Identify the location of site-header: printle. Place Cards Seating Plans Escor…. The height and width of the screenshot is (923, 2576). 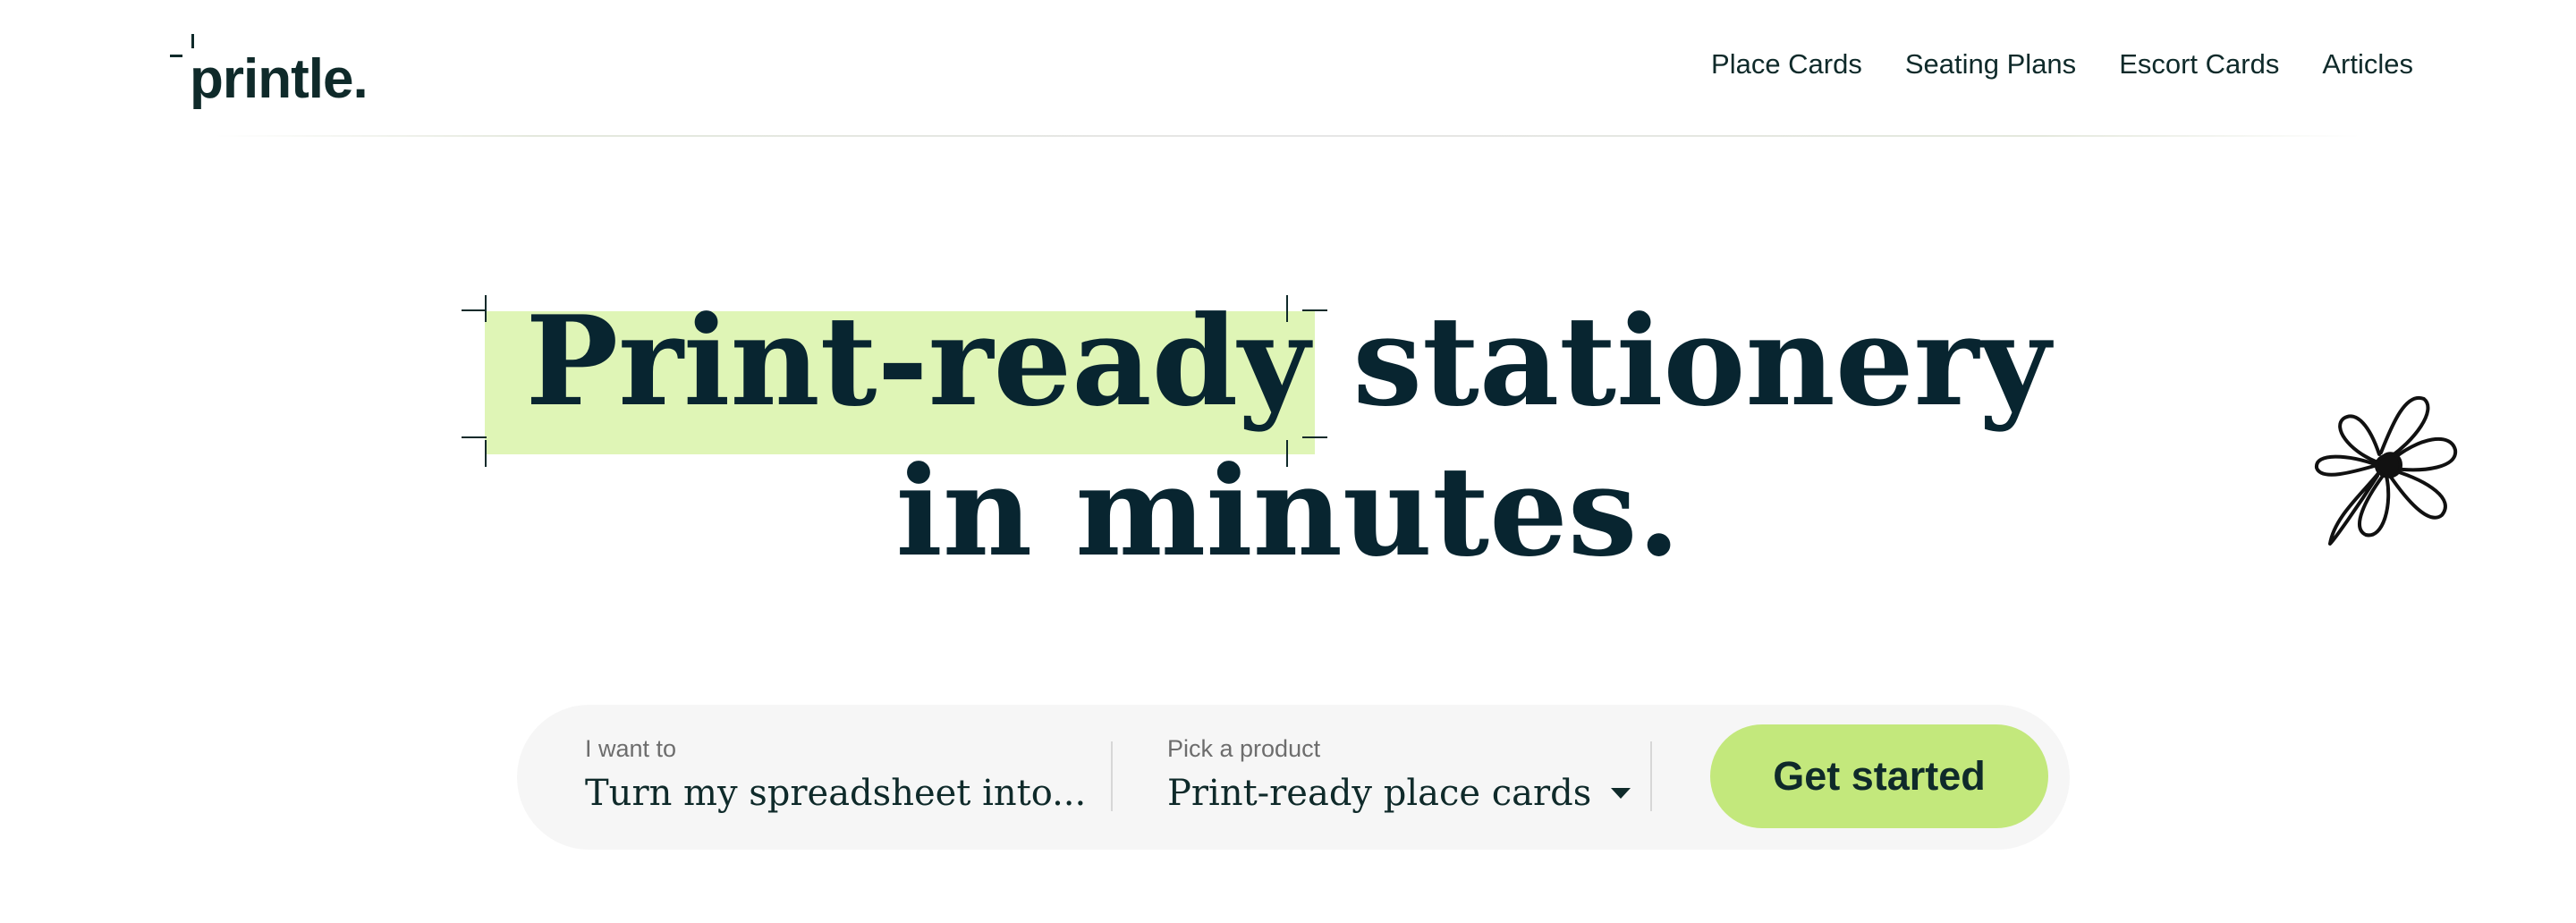
(1288, 68).